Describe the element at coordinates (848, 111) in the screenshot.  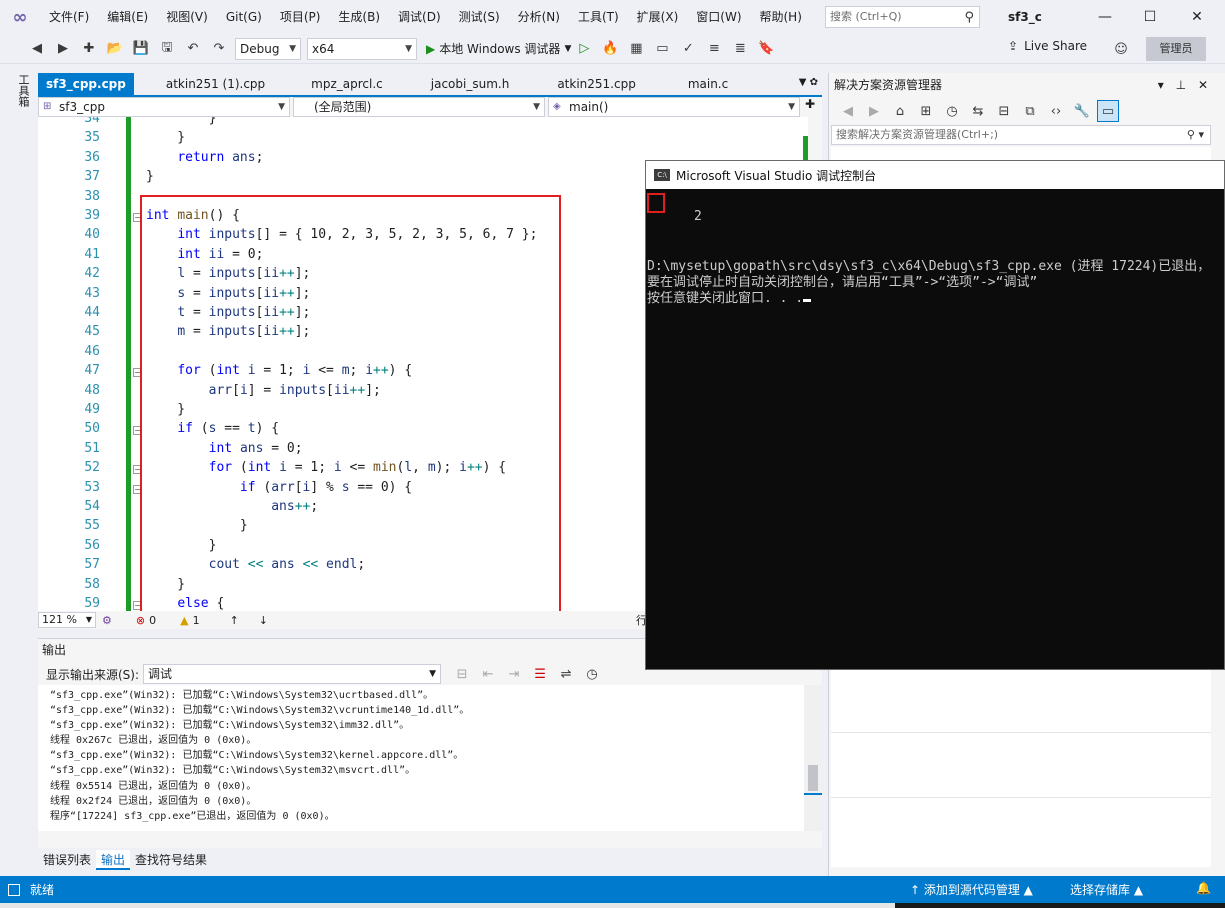
I see `back-icon: ◀` at that location.